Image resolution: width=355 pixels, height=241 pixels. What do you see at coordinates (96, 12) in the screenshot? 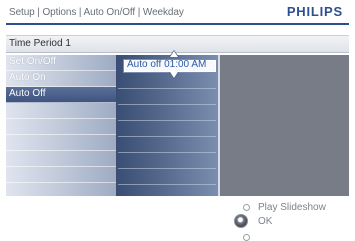
I see `breadcrumb: Setup | Options | Auto On/Off | Weekday` at bounding box center [96, 12].